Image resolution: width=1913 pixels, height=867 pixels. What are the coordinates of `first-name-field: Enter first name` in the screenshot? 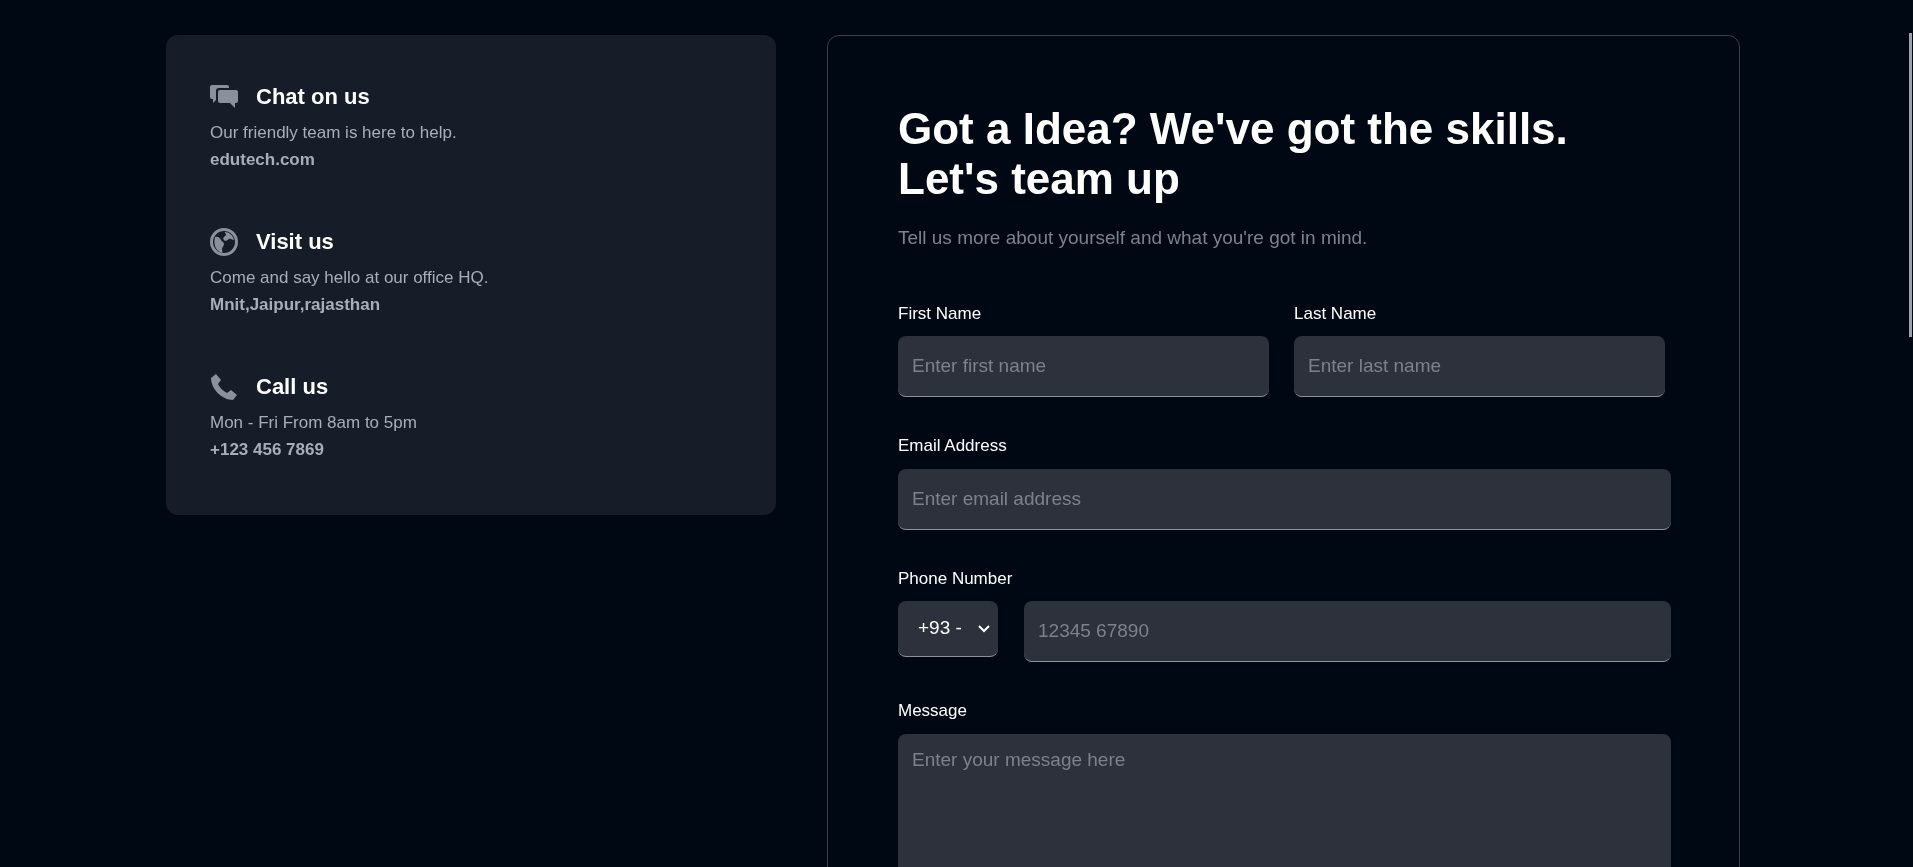 It's located at (1083, 366).